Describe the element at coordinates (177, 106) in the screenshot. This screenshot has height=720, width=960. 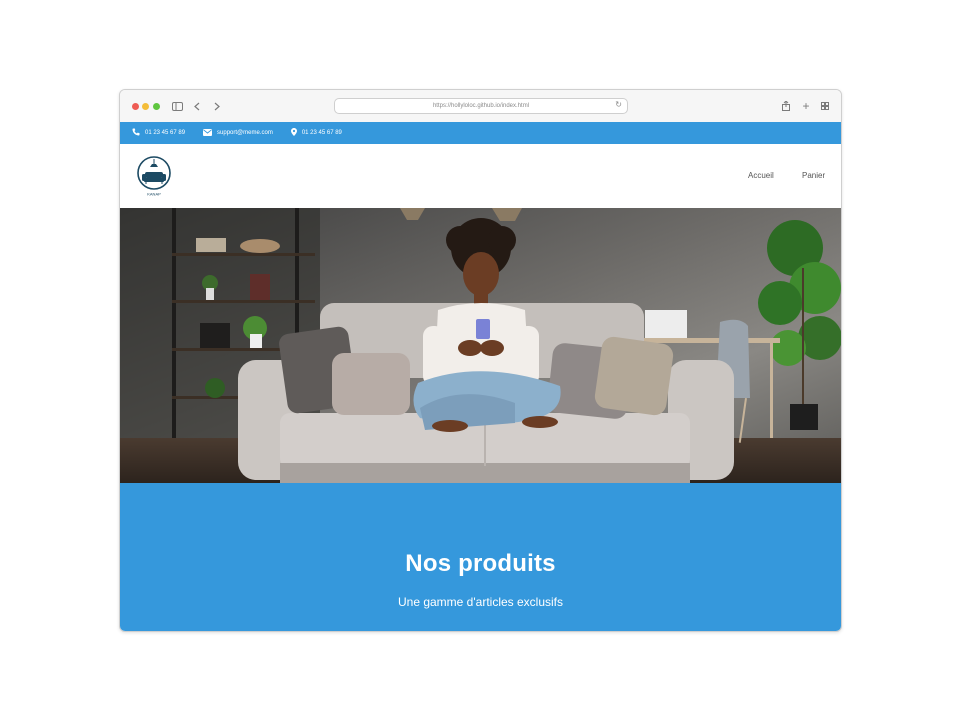
I see `sidebar-icon` at that location.